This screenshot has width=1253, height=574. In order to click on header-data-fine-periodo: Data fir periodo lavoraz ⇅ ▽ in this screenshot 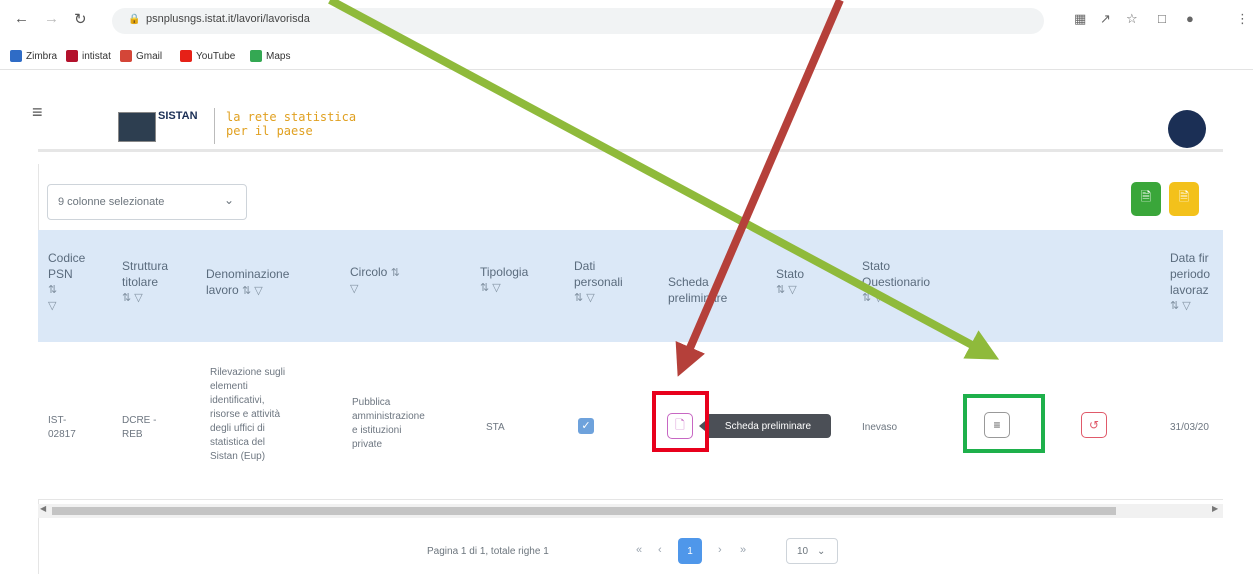, I will do `click(1190, 282)`.